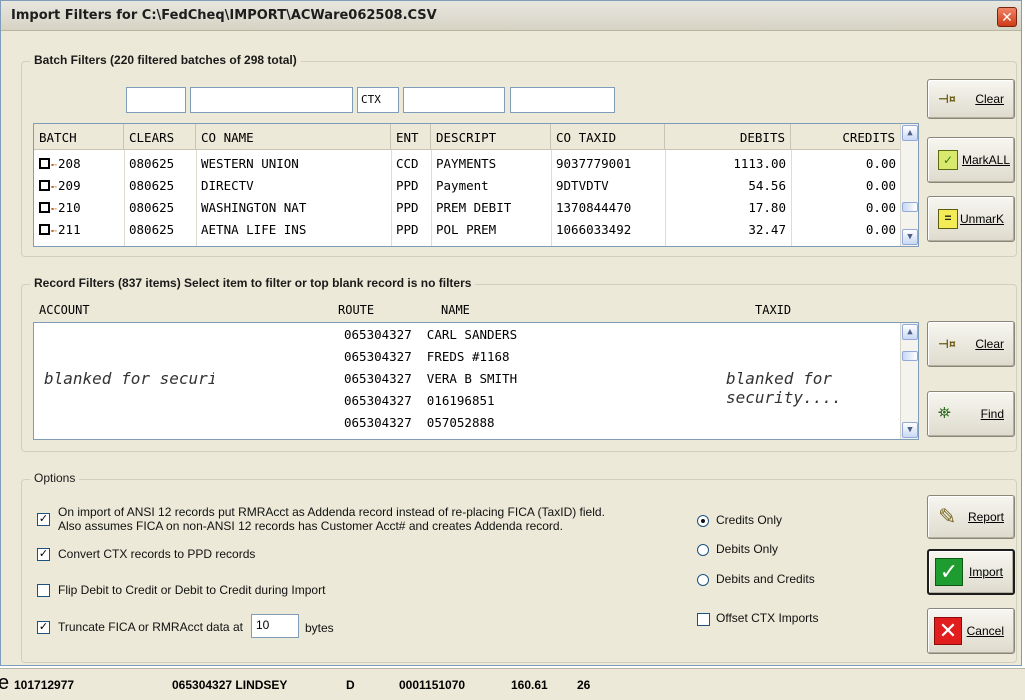 This screenshot has width=1025, height=700. Describe the element at coordinates (455, 310) in the screenshot. I see `col-header-name: NAME` at that location.